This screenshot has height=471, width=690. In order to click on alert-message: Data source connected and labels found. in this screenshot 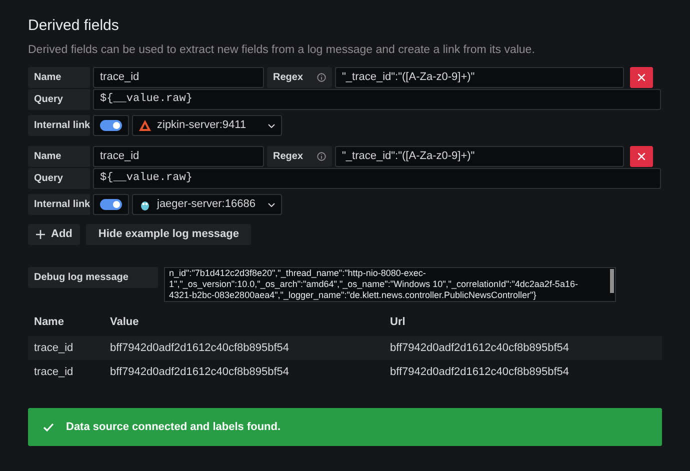, I will do `click(173, 427)`.